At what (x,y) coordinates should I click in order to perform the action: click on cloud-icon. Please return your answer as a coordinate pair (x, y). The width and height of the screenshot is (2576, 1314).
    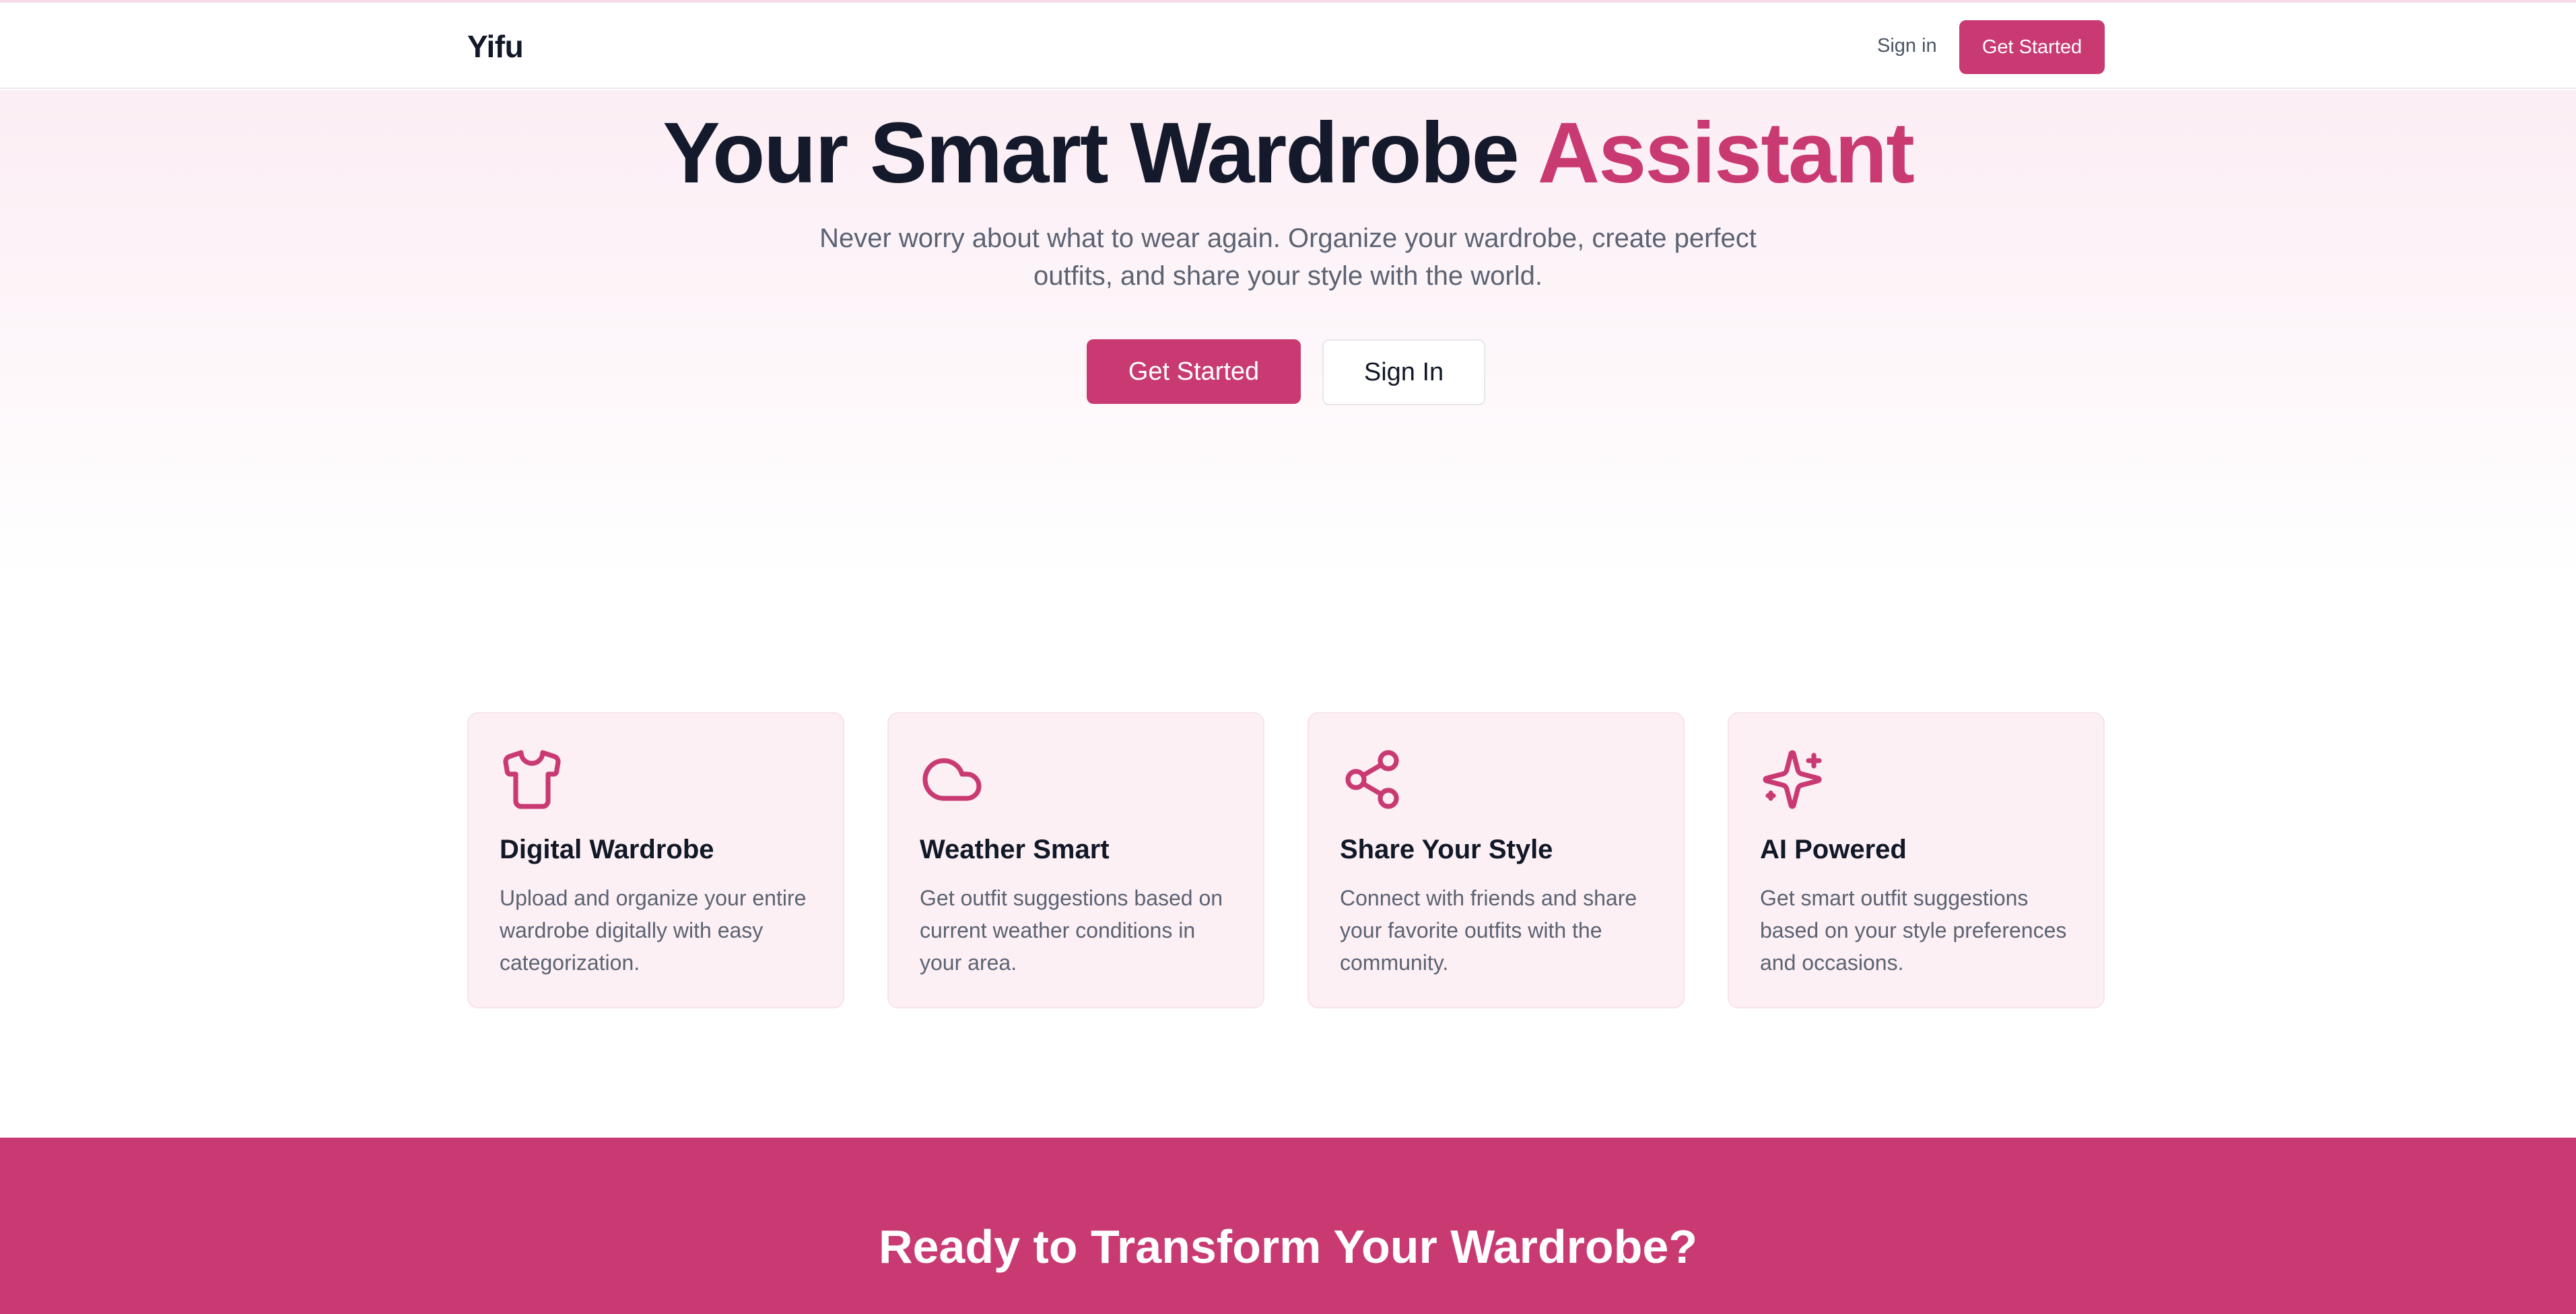
    Looking at the image, I should click on (952, 779).